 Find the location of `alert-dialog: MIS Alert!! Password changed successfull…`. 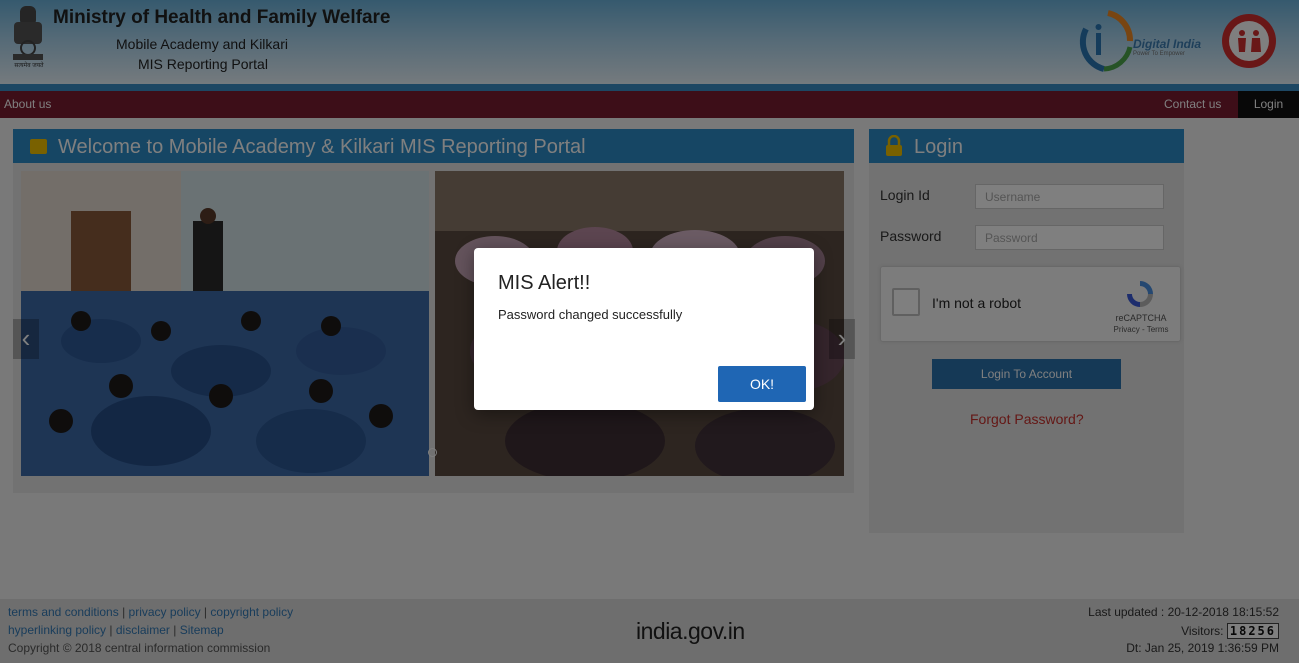

alert-dialog: MIS Alert!! Password changed successfull… is located at coordinates (644, 329).